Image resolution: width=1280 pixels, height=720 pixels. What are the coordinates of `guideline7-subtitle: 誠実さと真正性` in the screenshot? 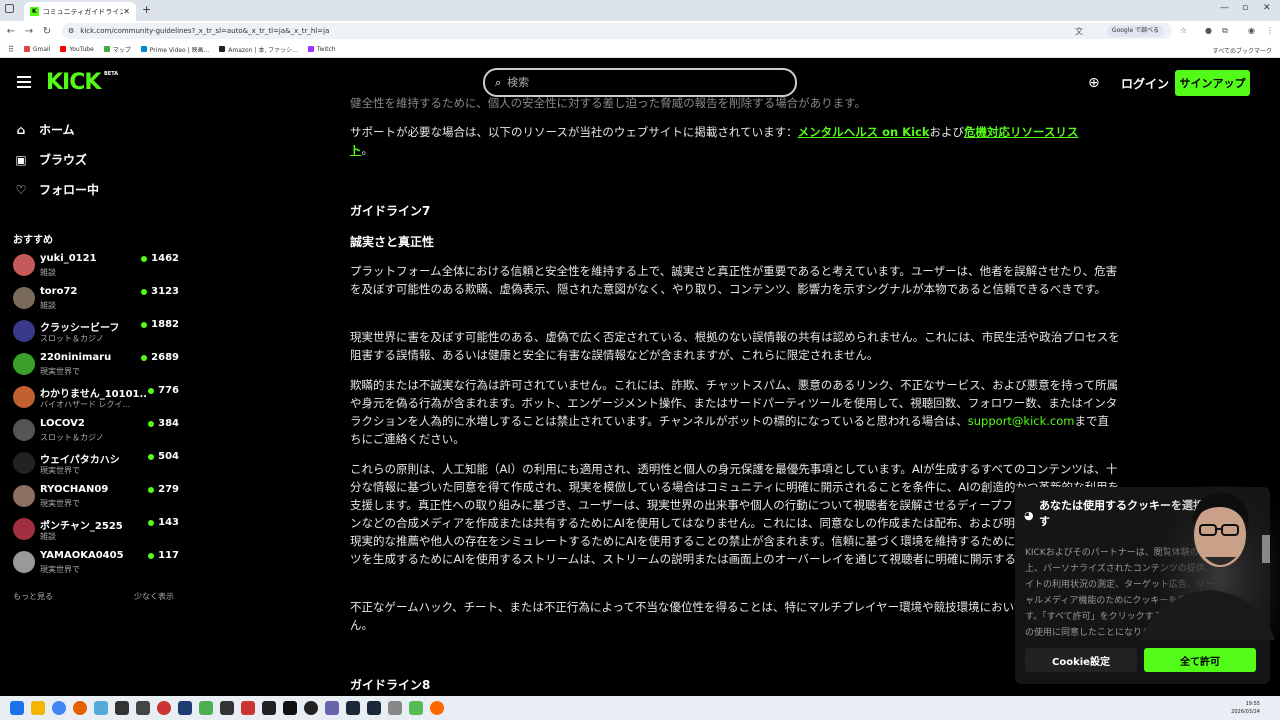 It's located at (392, 242).